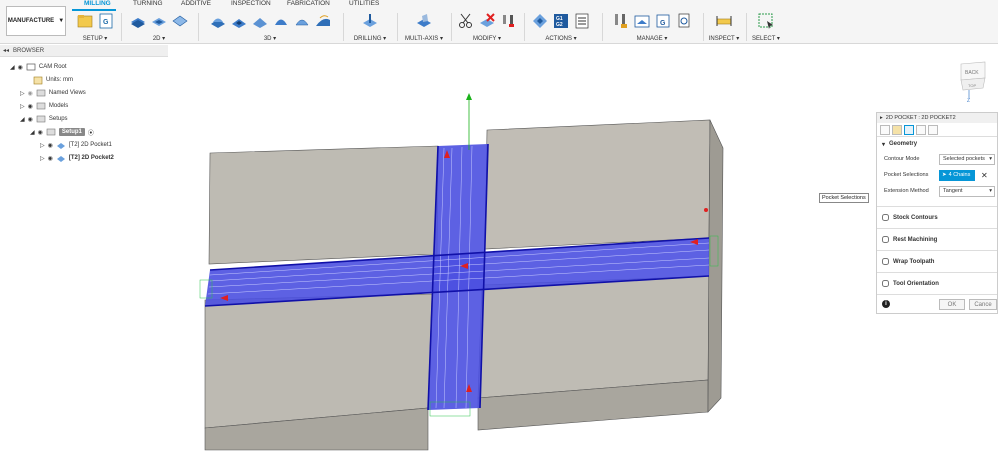 The width and height of the screenshot is (998, 457). Describe the element at coordinates (597, 184) in the screenshot. I see `stock-block-right-top` at that location.